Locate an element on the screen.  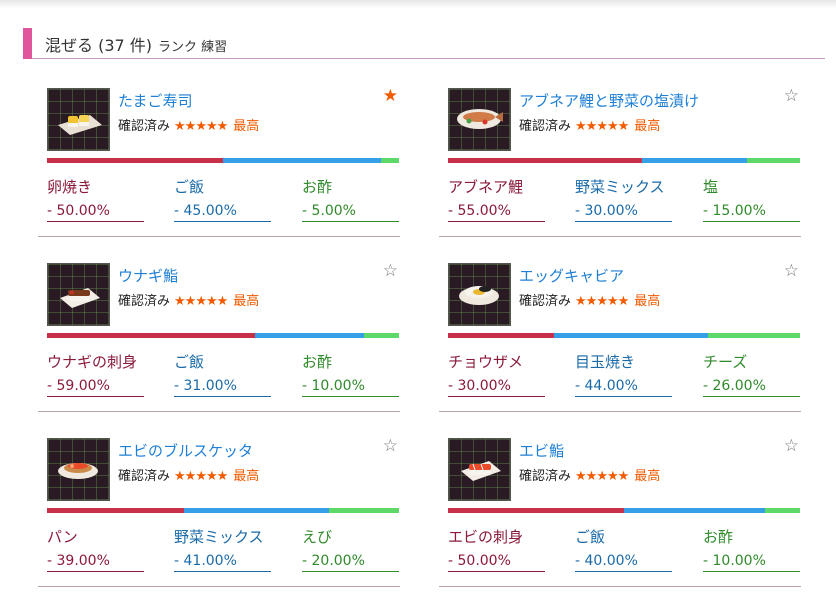
ingredient-percent: - 55.00% is located at coordinates (496, 212).